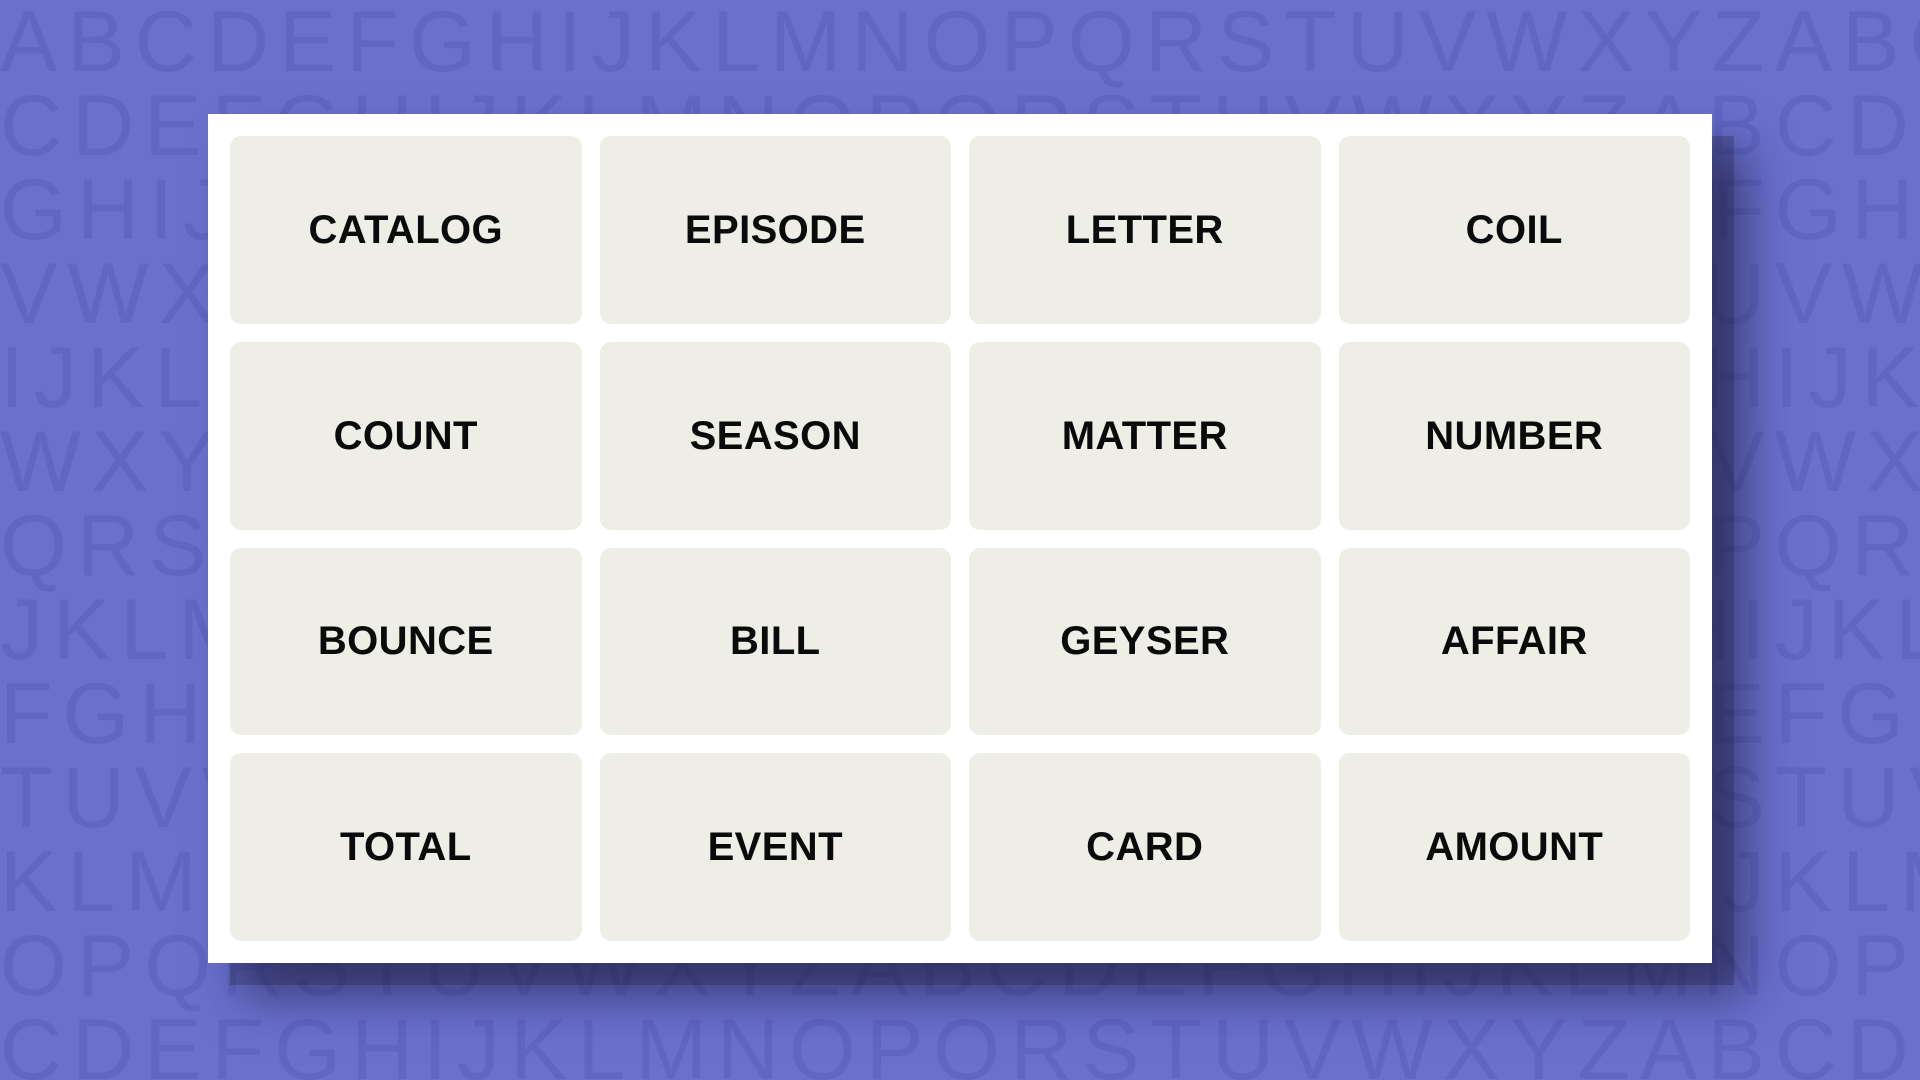 The width and height of the screenshot is (1920, 1080). I want to click on word-tile: EVENT, so click(775, 847).